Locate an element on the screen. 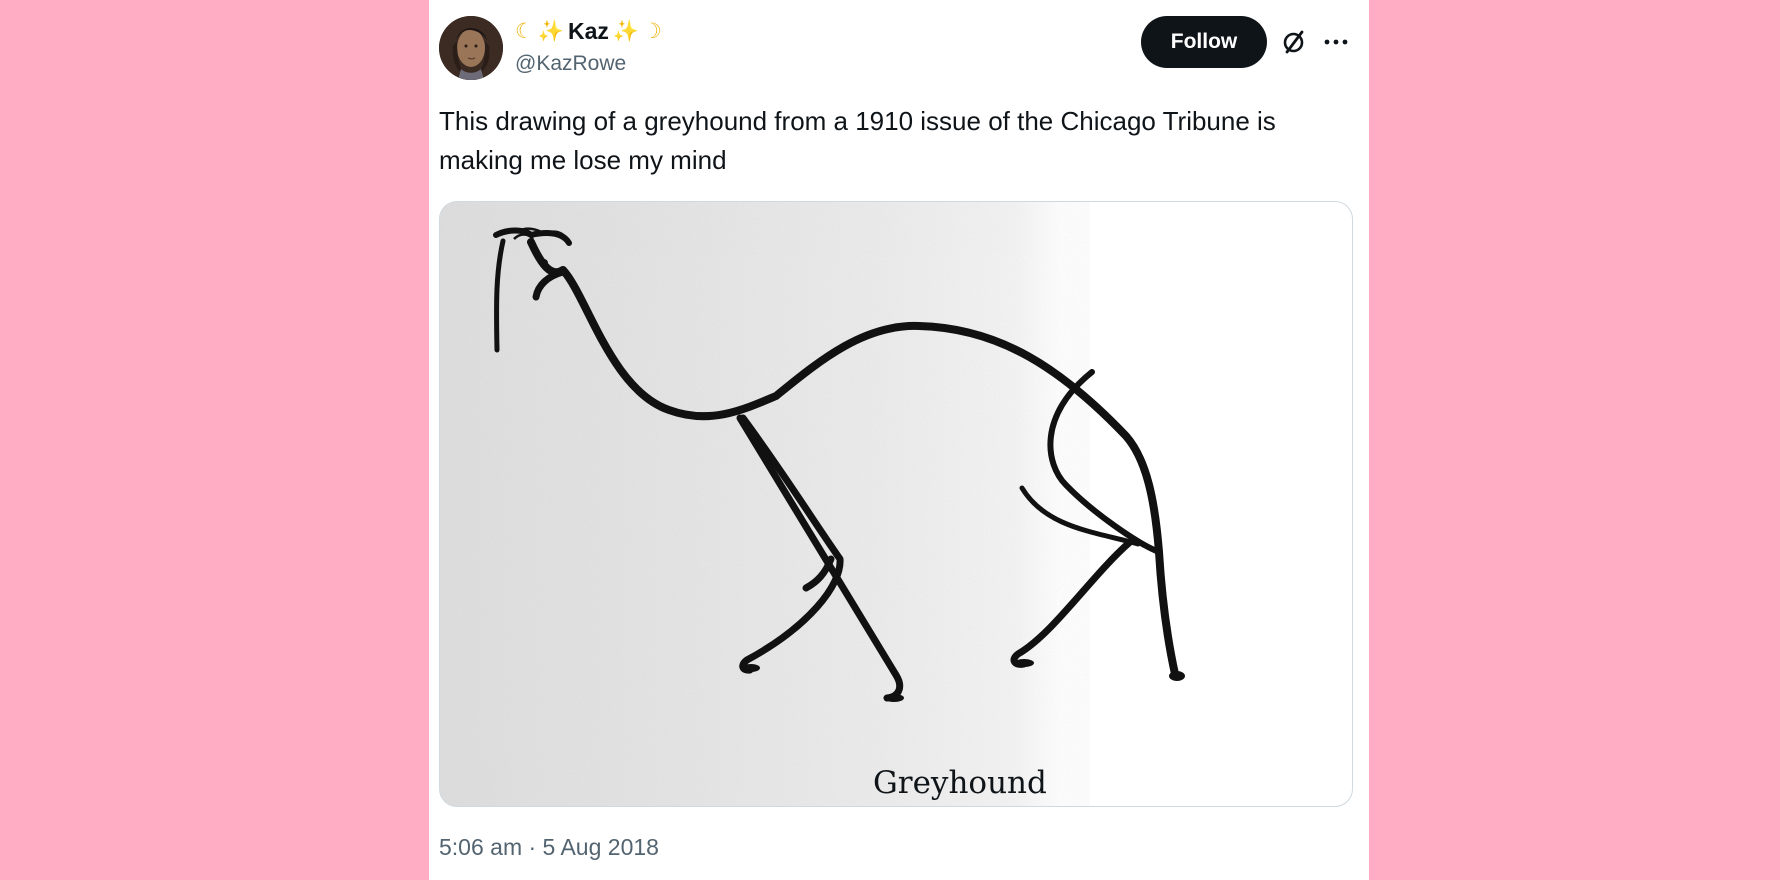 Image resolution: width=1780 pixels, height=880 pixels. display-name: Kaz is located at coordinates (588, 31).